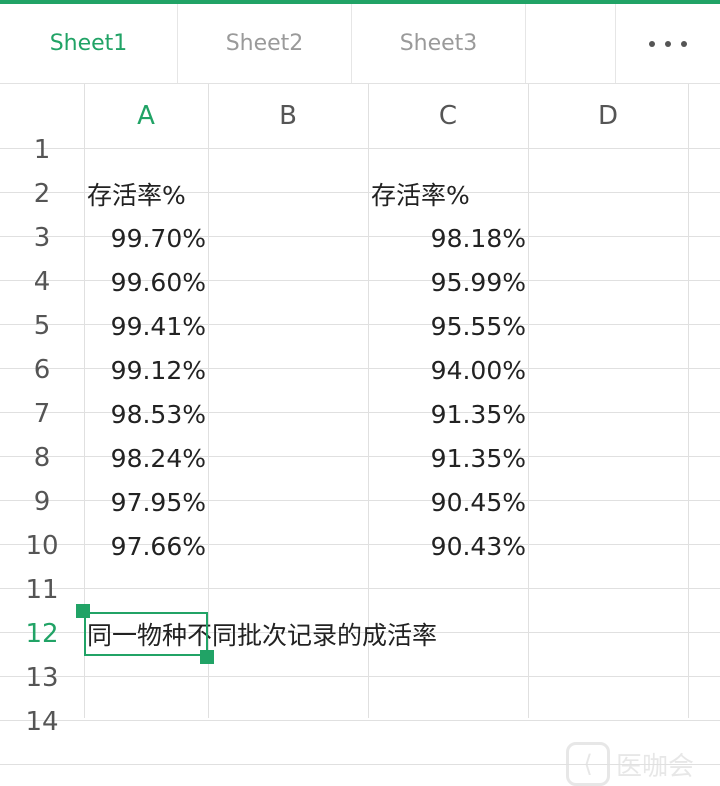 This screenshot has height=786, width=720. Describe the element at coordinates (419, 194) in the screenshot. I see `cell-c2: 存活率%` at that location.